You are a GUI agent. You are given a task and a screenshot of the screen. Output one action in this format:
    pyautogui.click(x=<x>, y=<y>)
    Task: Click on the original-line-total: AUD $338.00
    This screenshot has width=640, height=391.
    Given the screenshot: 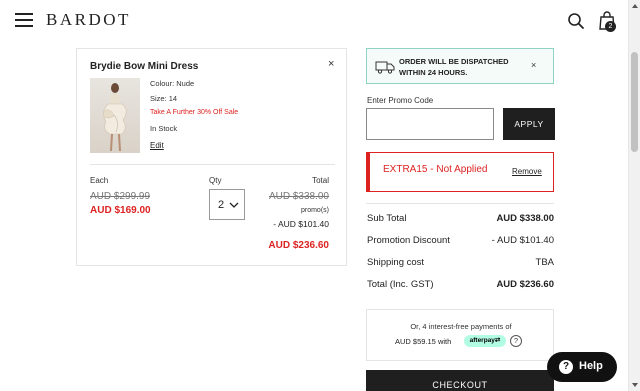 What is the action you would take?
    pyautogui.click(x=298, y=196)
    